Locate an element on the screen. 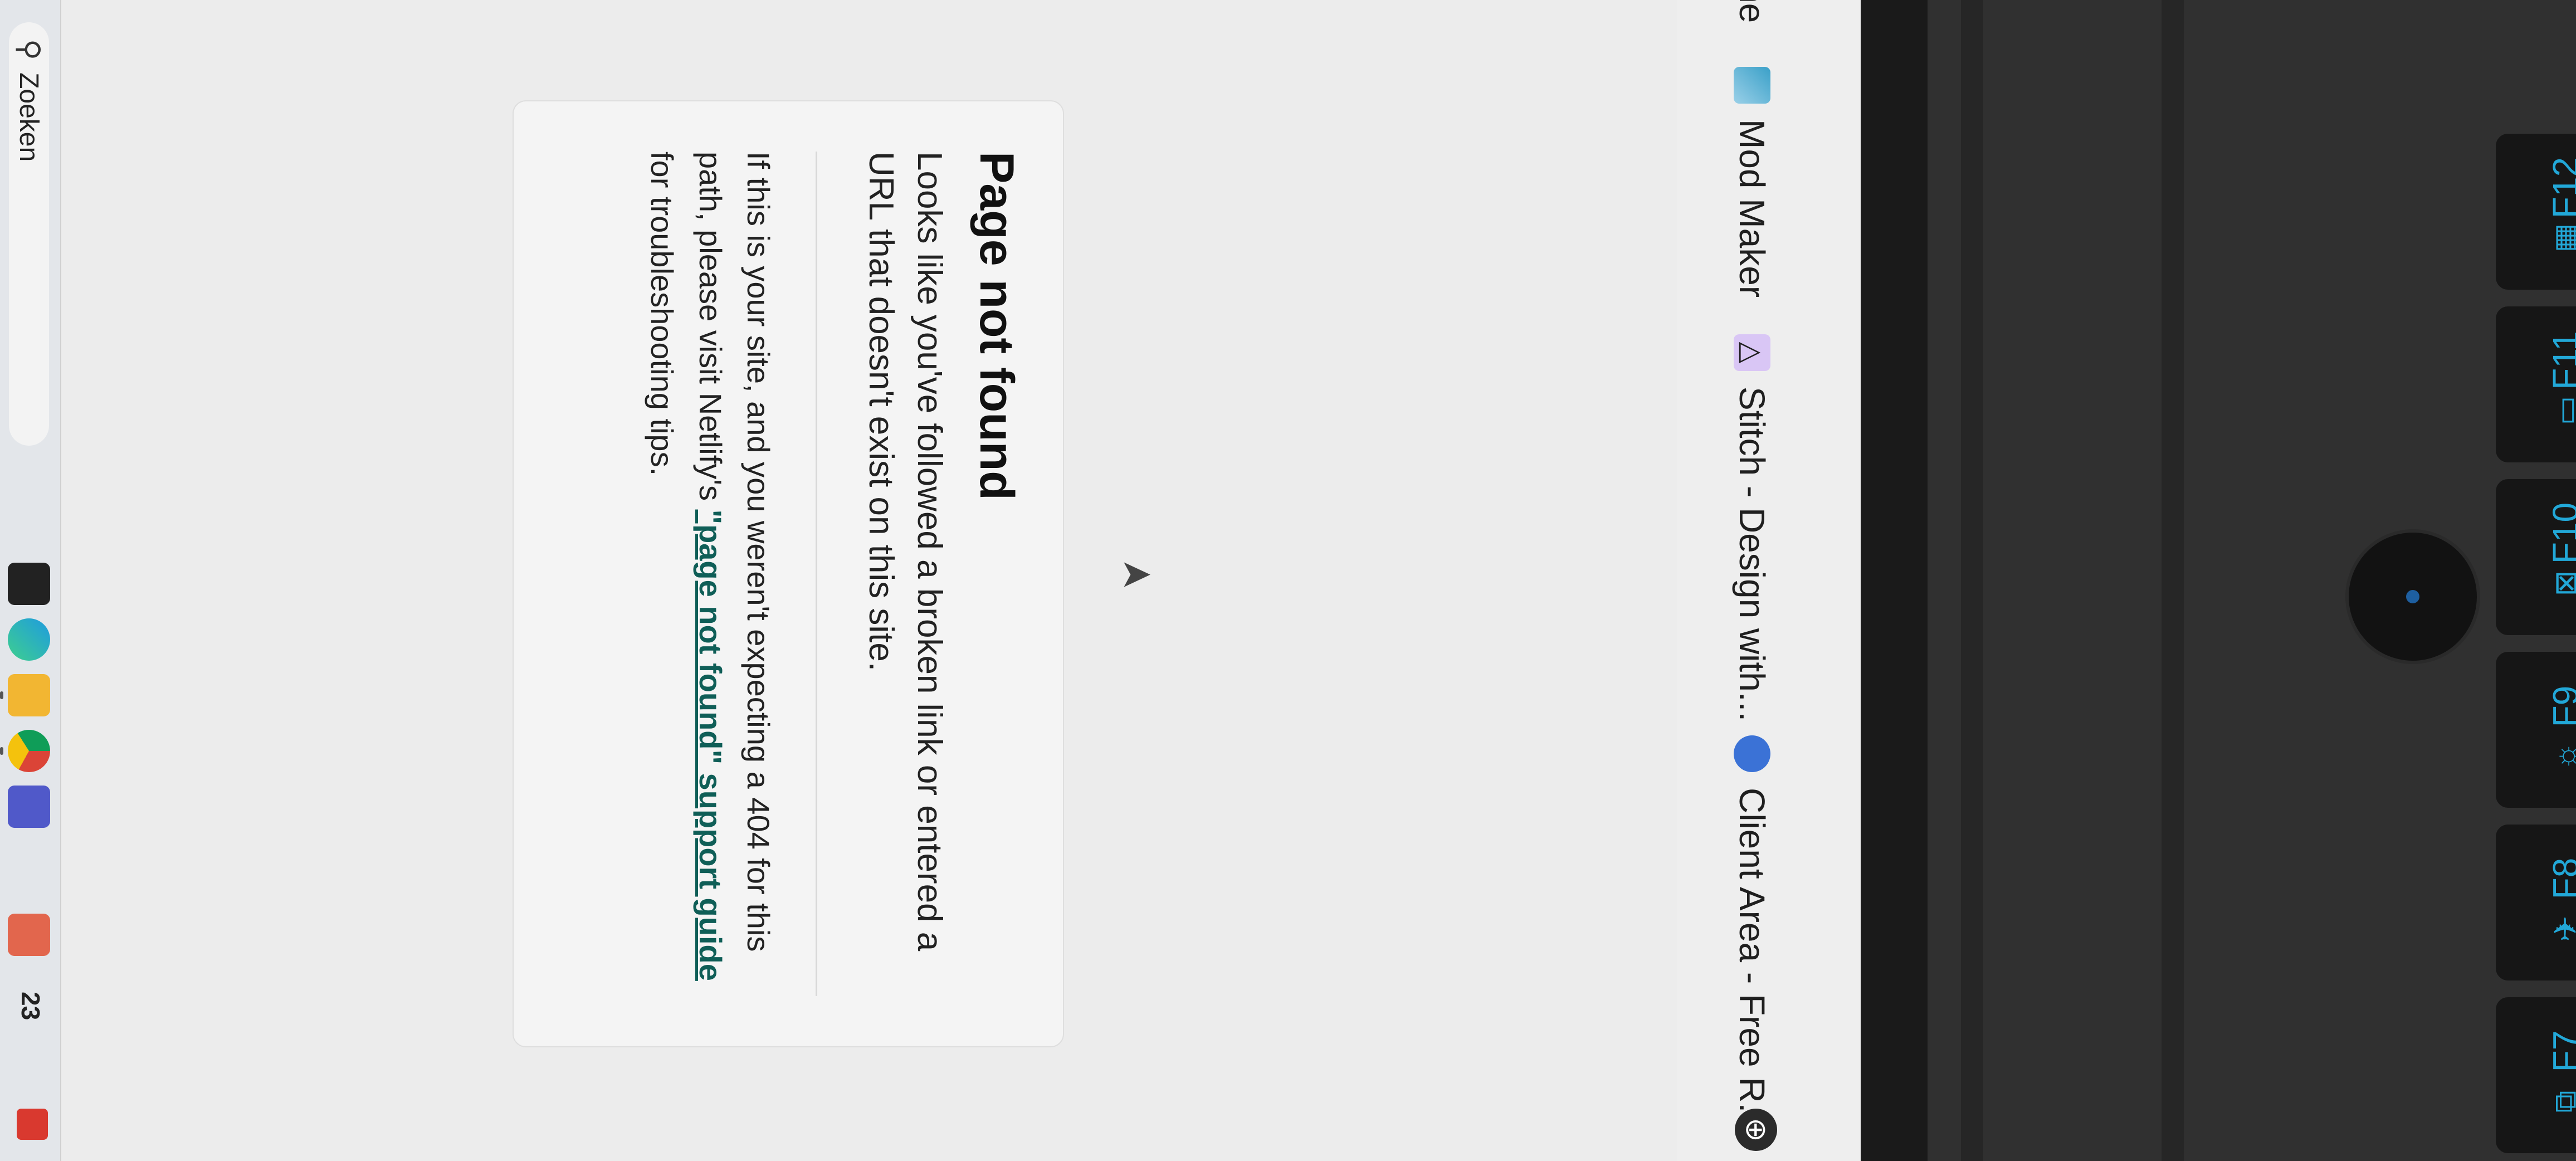 The height and width of the screenshot is (1161, 2576). taskbar: ⚲ Zoeken 23 is located at coordinates (30, 580).